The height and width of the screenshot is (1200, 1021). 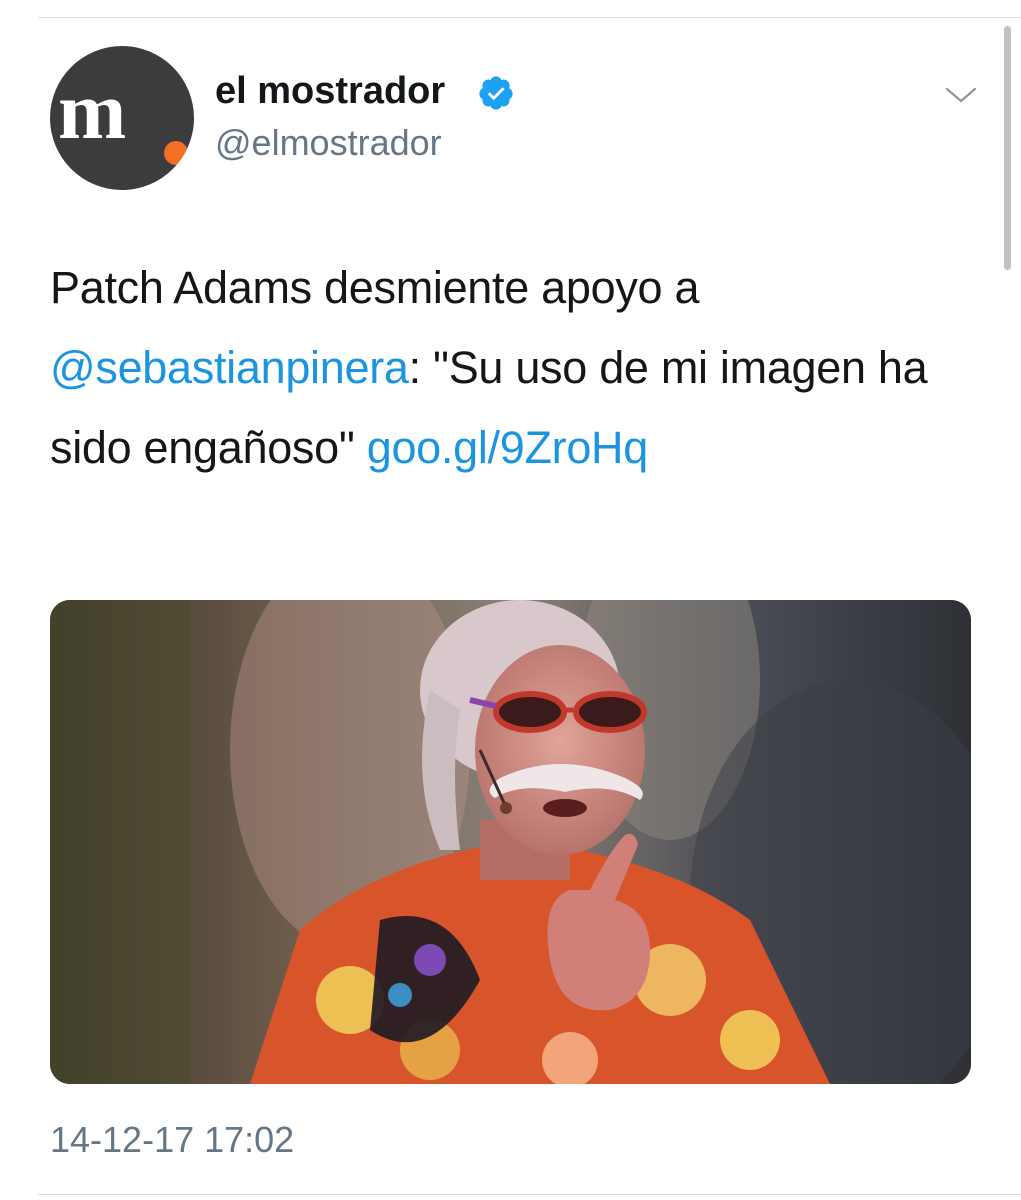 What do you see at coordinates (508, 447) in the screenshot?
I see `url-link: goo.gl/​9ZroHq` at bounding box center [508, 447].